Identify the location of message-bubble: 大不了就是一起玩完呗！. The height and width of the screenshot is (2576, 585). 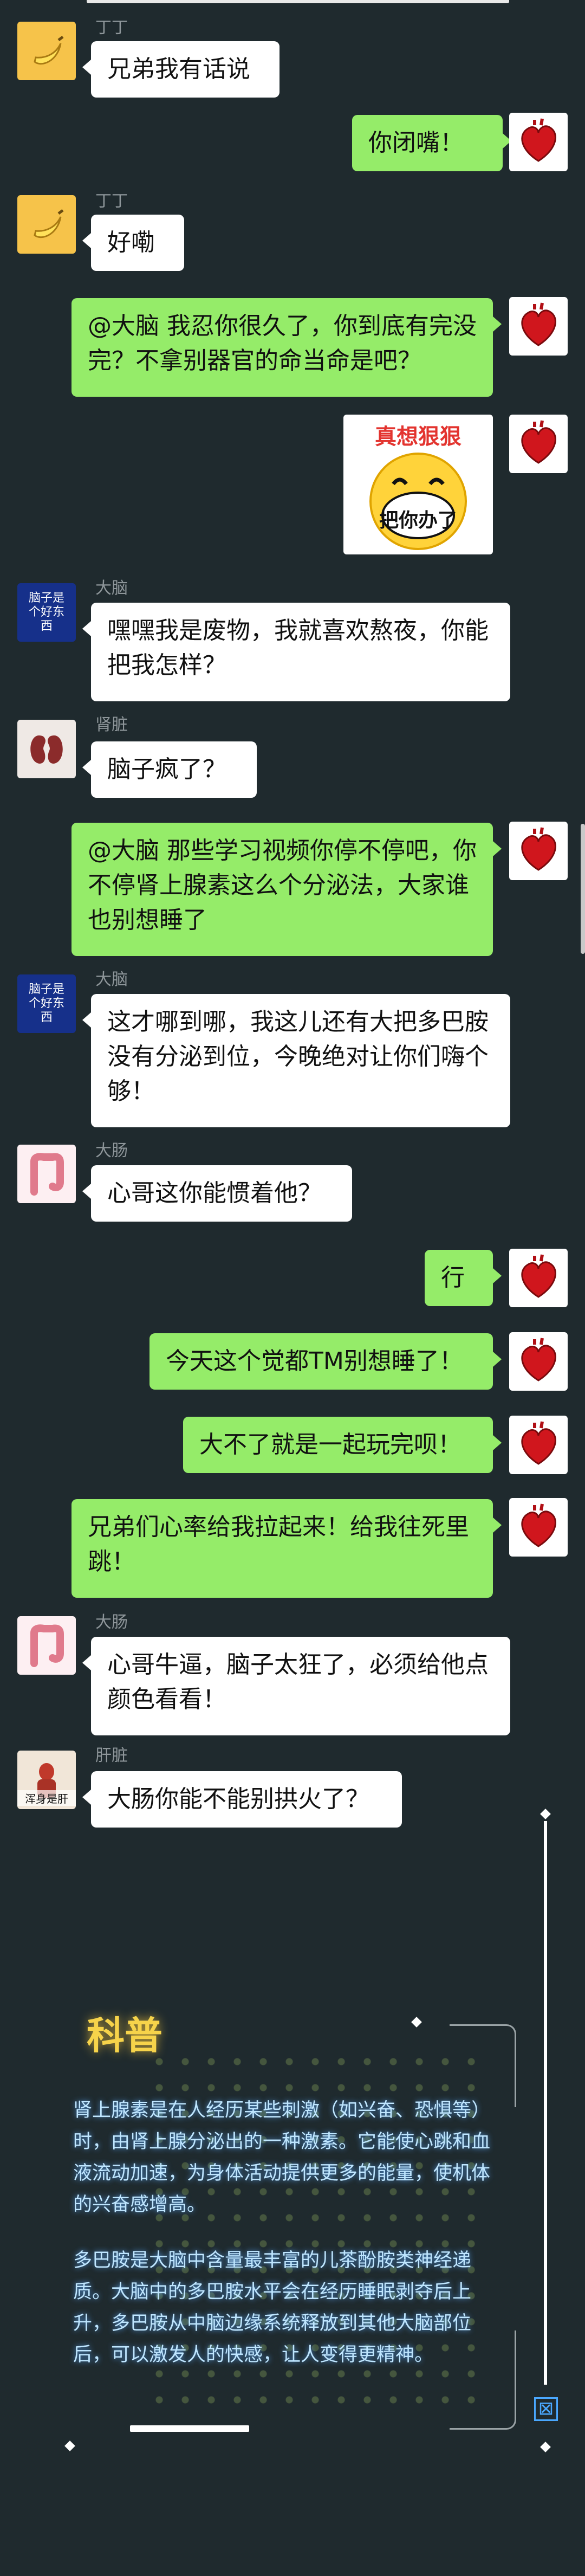
(342, 1445).